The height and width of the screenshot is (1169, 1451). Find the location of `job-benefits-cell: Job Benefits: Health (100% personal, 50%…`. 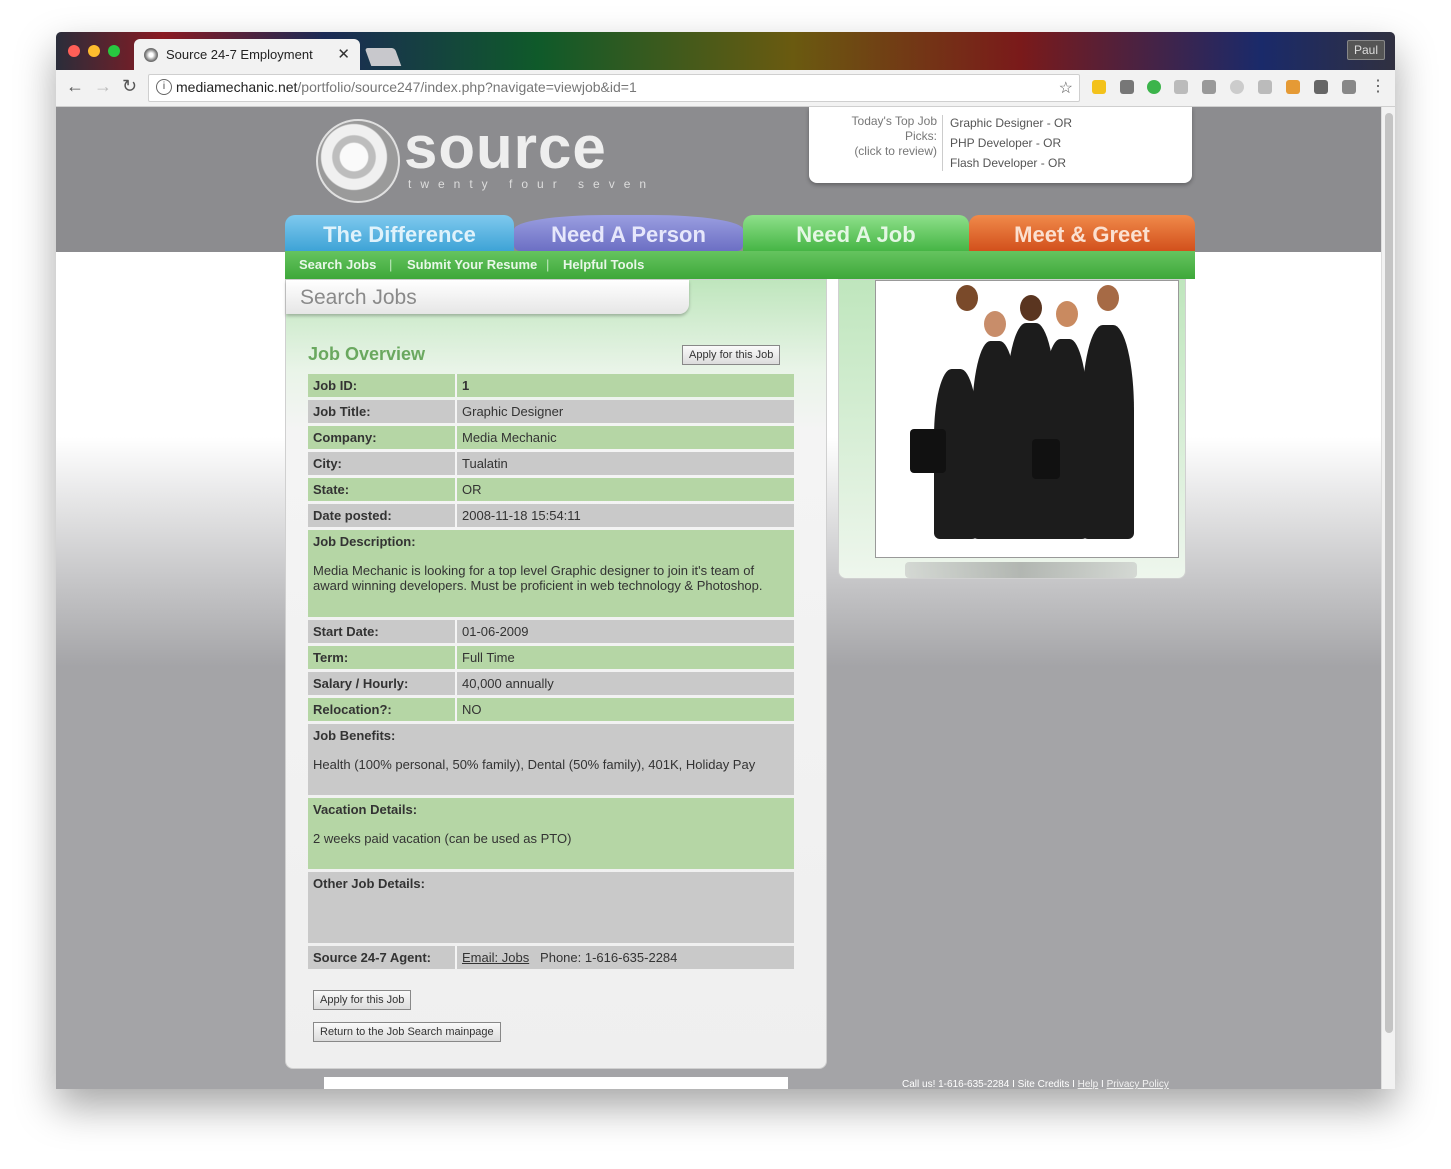

job-benefits-cell: Job Benefits: Health (100% personal, 50%… is located at coordinates (551, 759).